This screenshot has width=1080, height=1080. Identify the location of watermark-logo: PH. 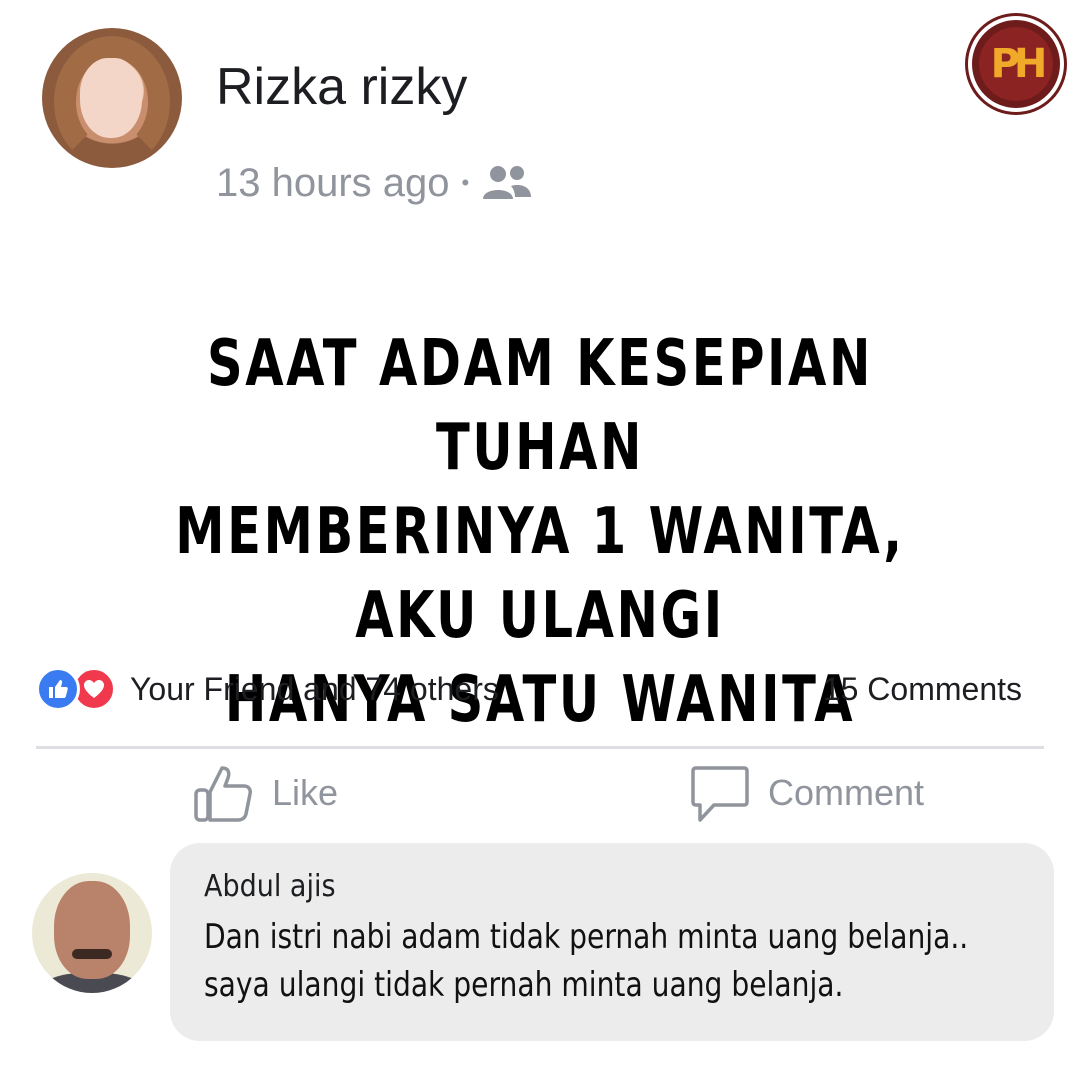
(1016, 64).